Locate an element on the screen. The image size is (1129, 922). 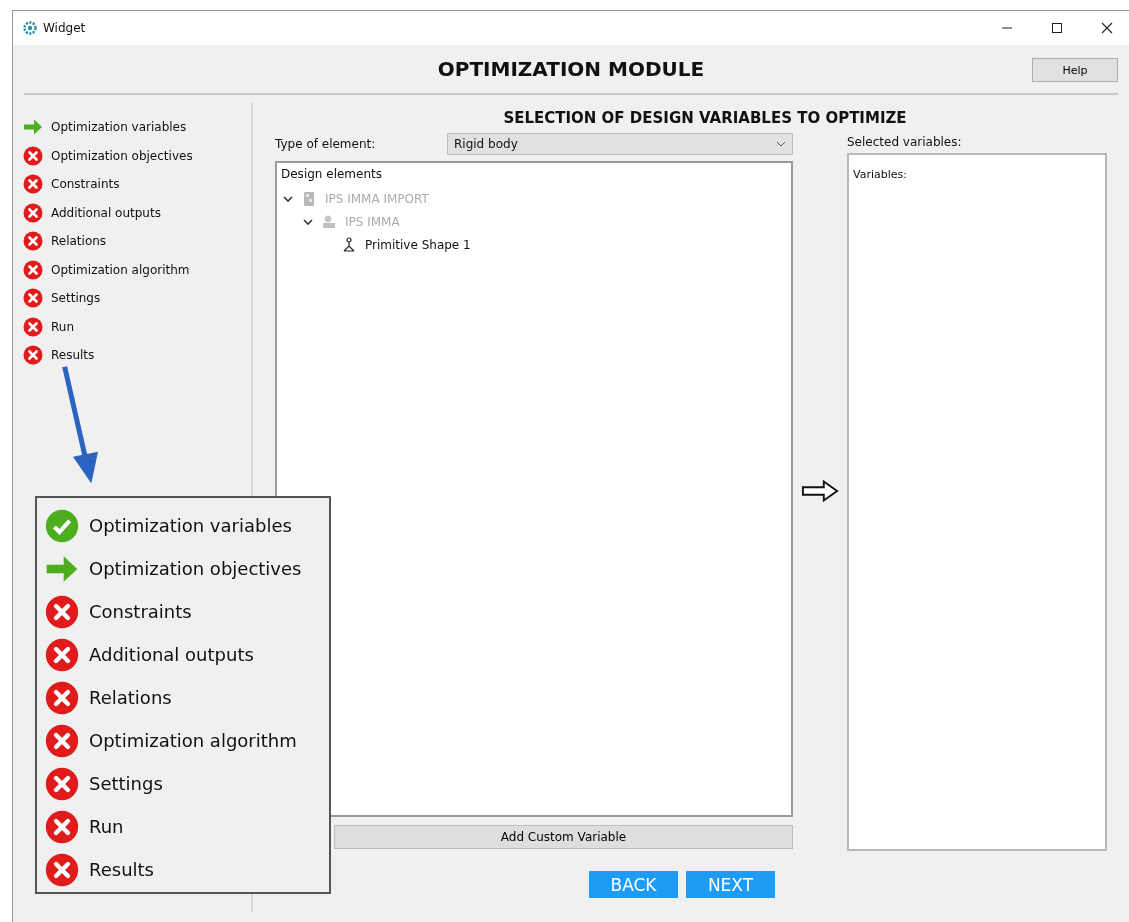
arrow-right-icon is located at coordinates (820, 491).